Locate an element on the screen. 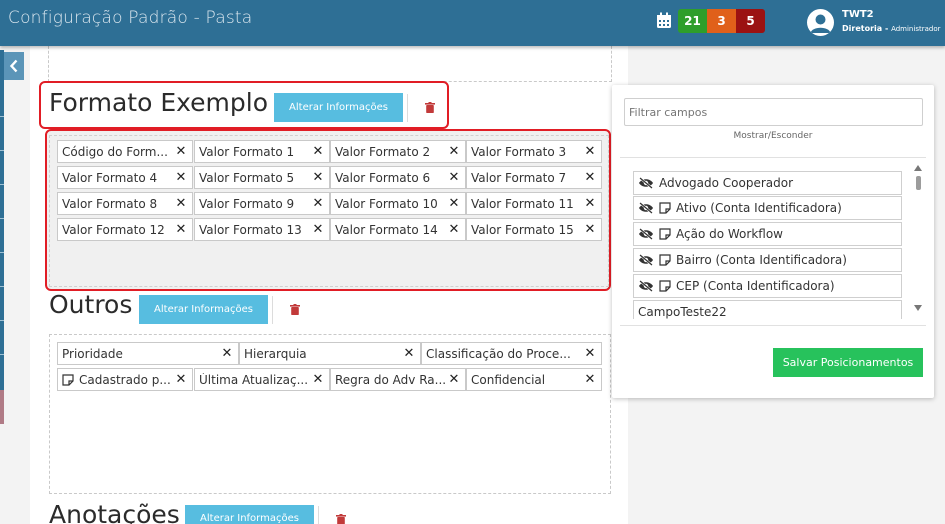 This screenshot has height=524, width=945. user-role: Diretoria - Administrador is located at coordinates (891, 28).